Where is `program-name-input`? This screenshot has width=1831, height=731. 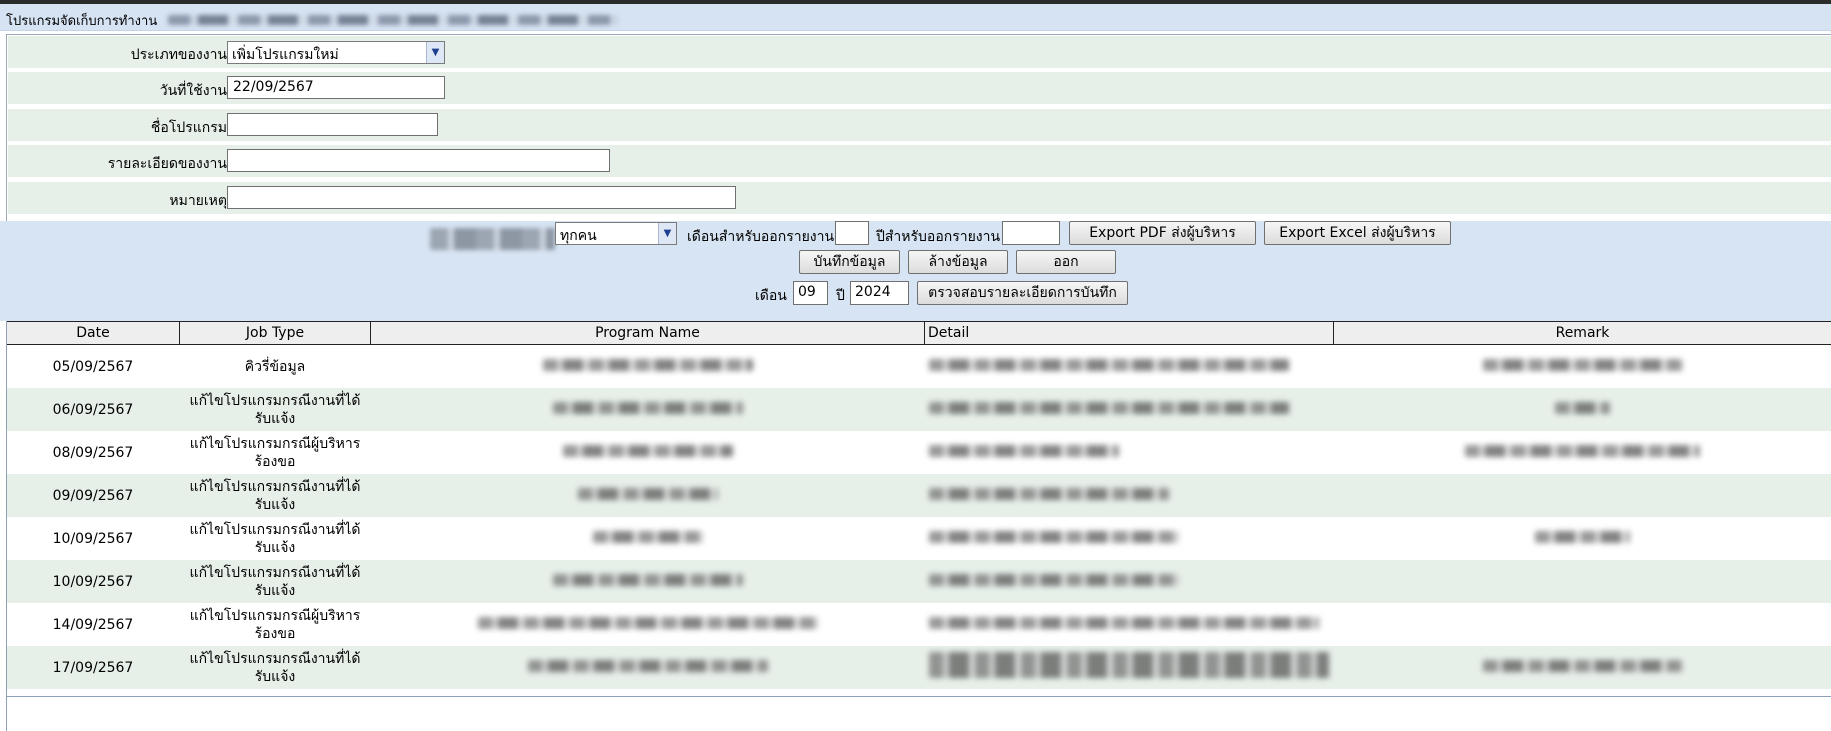
program-name-input is located at coordinates (332, 124).